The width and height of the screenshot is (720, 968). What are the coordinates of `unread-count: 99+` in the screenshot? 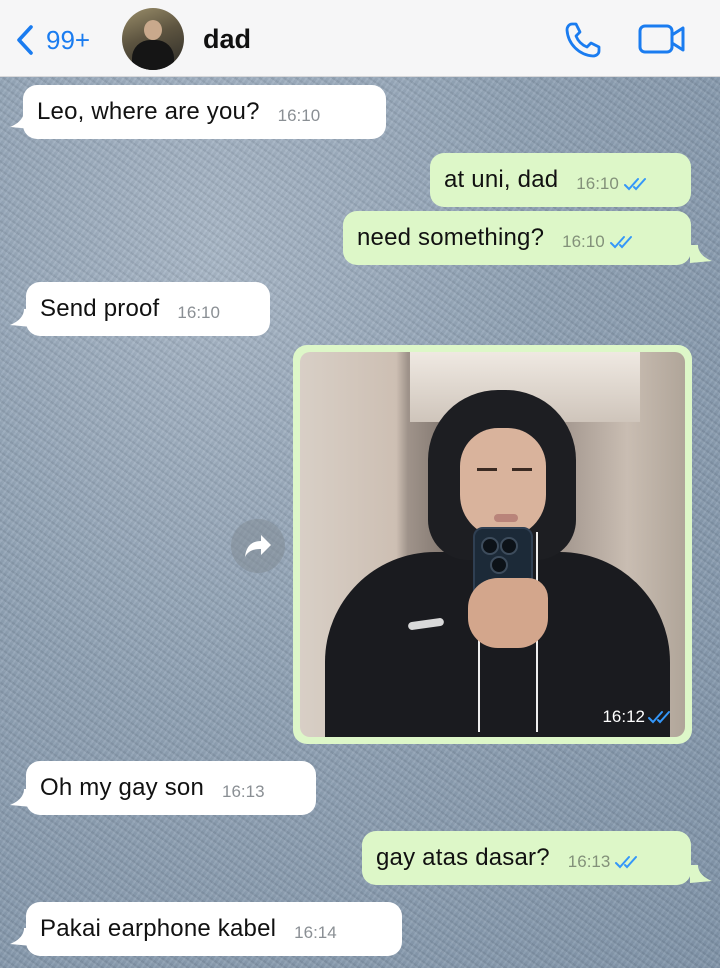 It's located at (68, 39).